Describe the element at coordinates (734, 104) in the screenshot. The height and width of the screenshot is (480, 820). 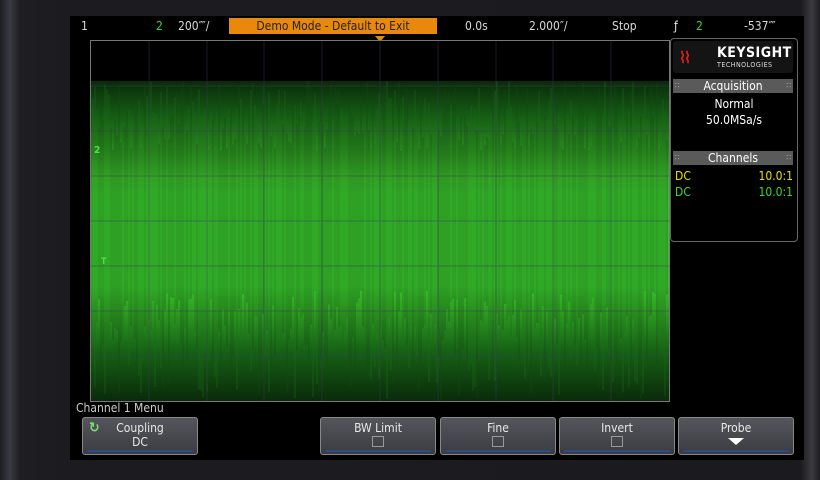
I see `acquisition-mode: Normal` at that location.